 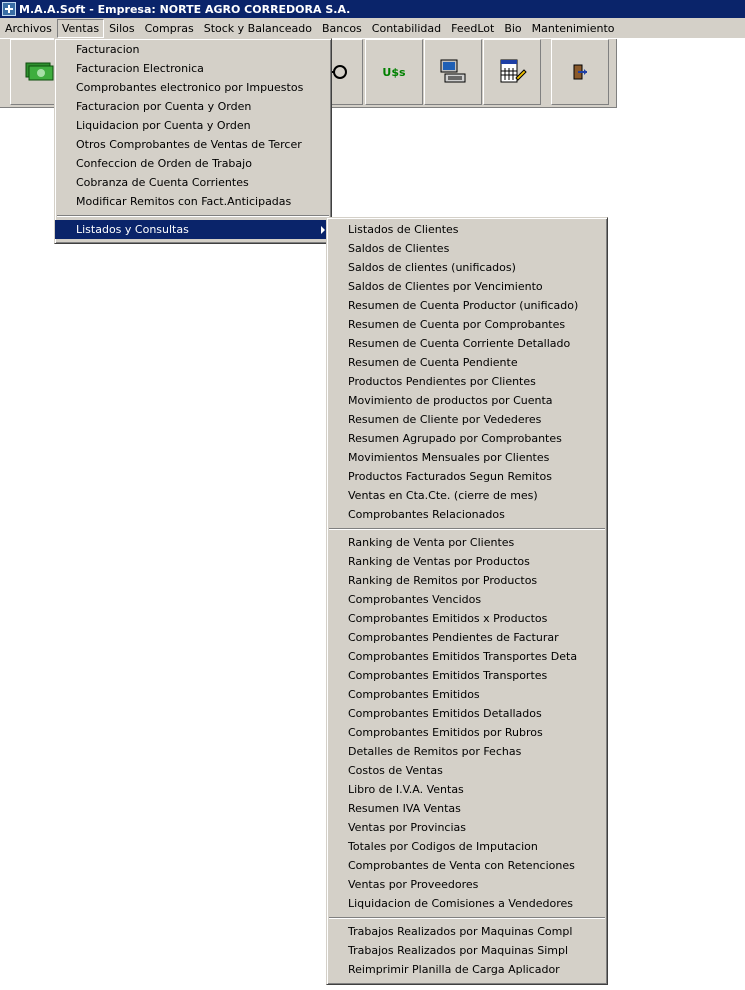 What do you see at coordinates (467, 808) in the screenshot?
I see `menu-item-resumen-iva-ventas: Resumen IVA Ventas` at bounding box center [467, 808].